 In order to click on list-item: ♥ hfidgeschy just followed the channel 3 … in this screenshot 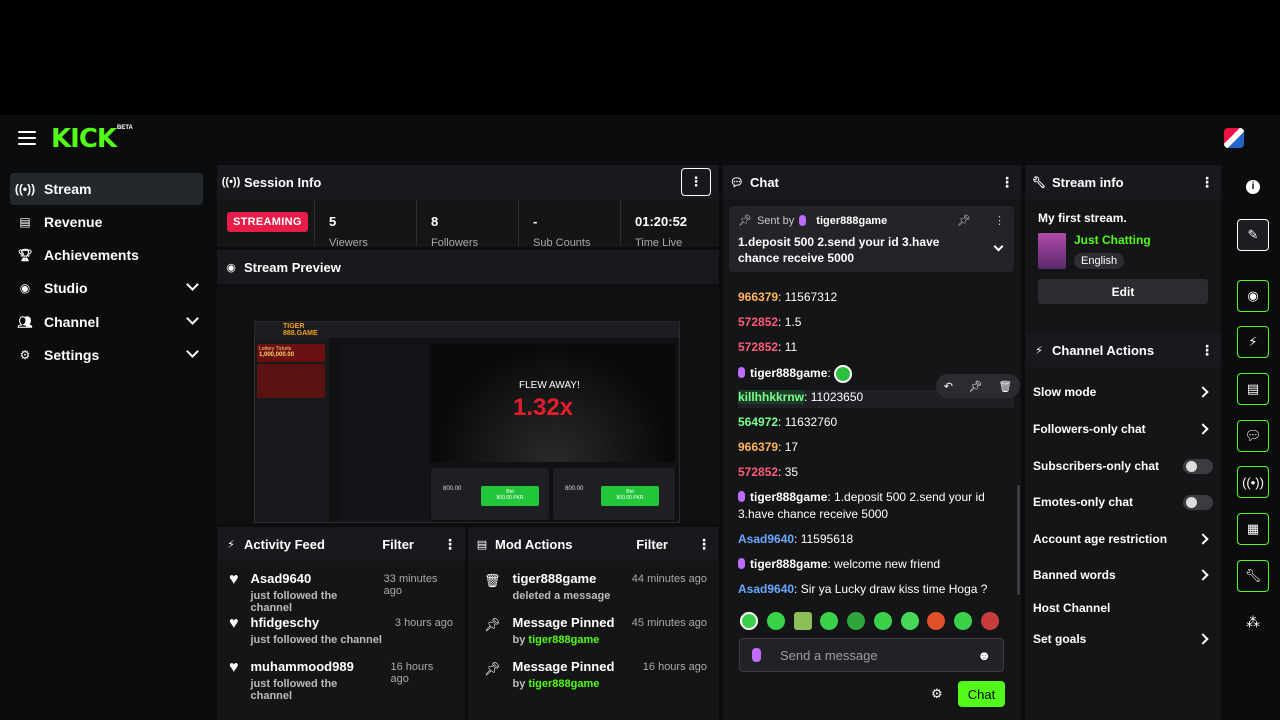, I will do `click(341, 630)`.